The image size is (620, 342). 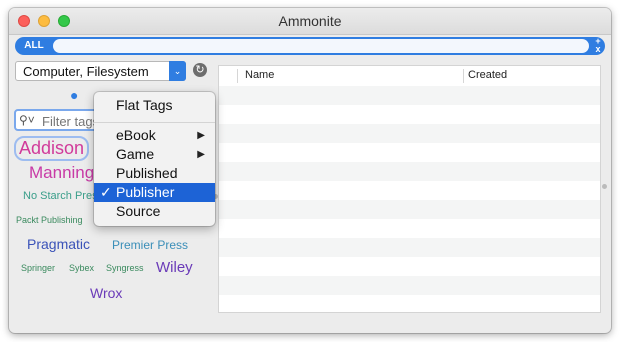 I want to click on tag-cloud-item: Pragmatic, so click(x=58, y=244).